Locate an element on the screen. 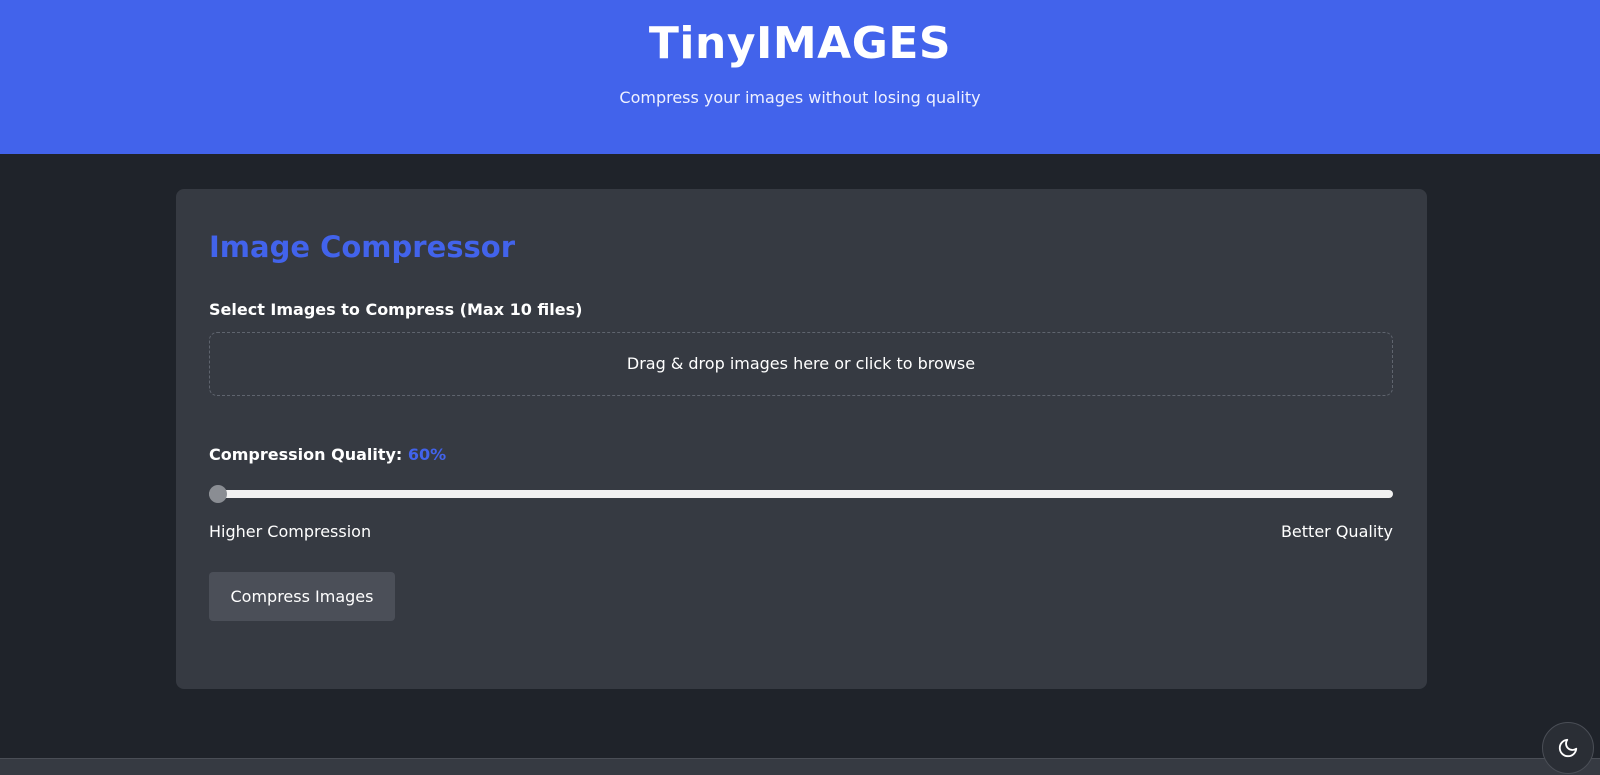 The height and width of the screenshot is (775, 1600). footer-bar is located at coordinates (800, 766).